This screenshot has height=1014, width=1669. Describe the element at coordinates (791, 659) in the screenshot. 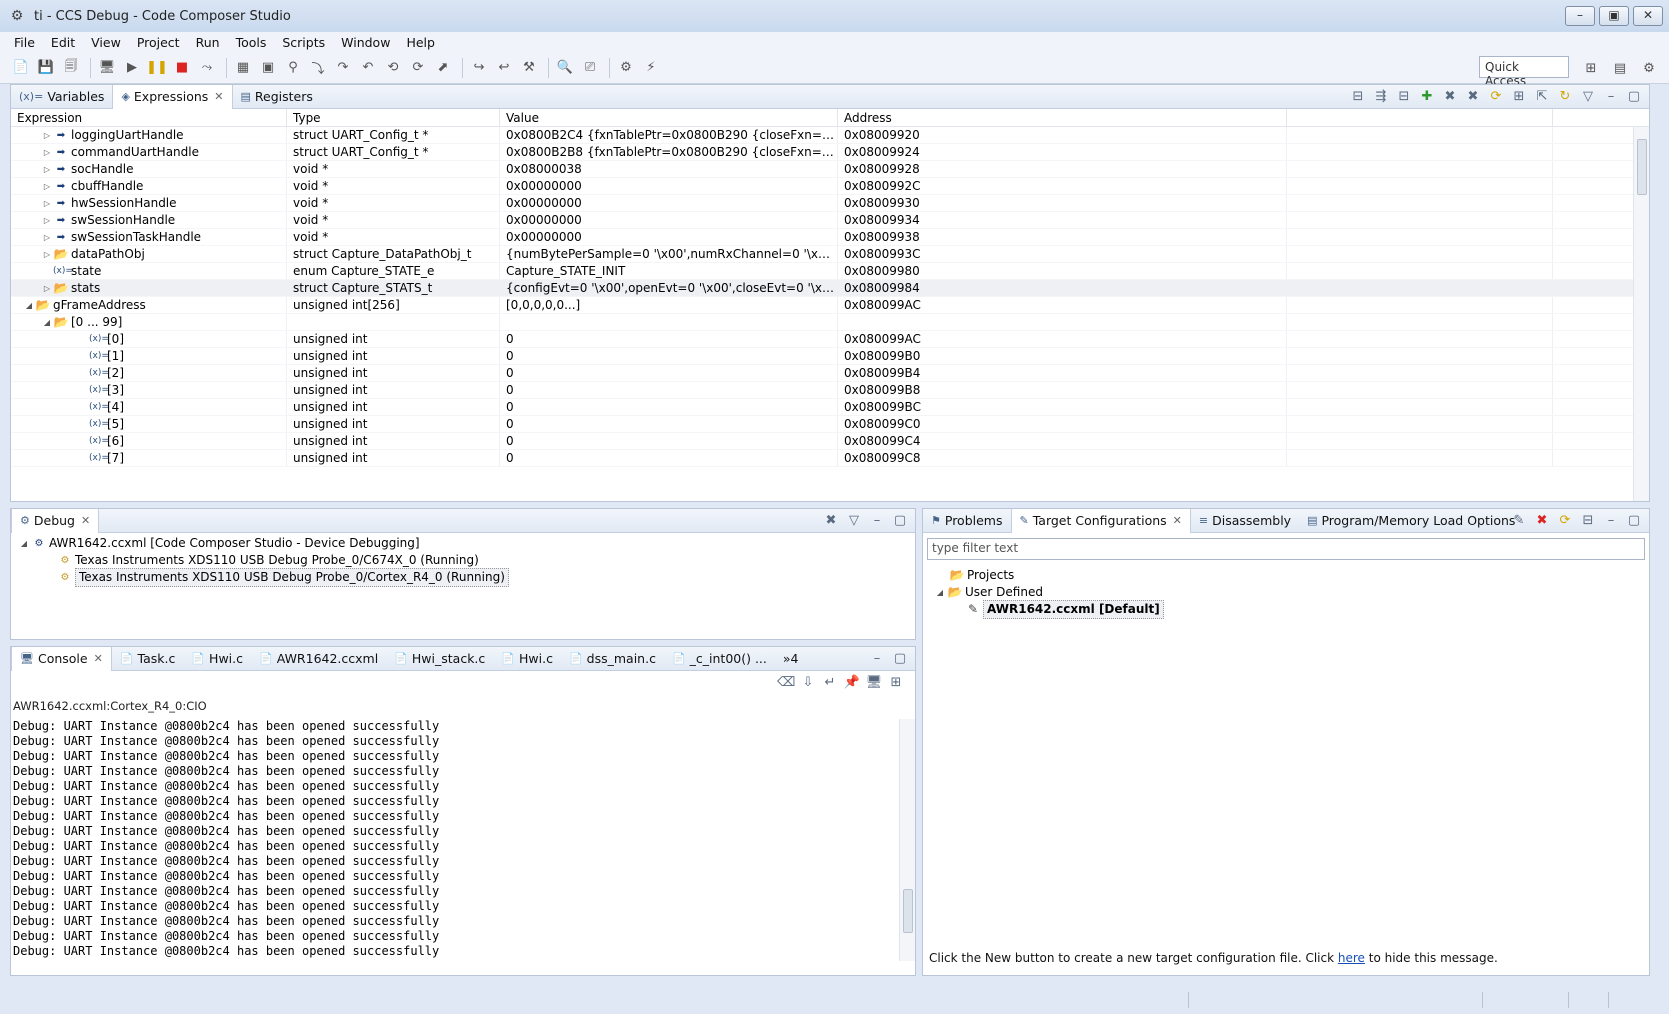

I see `tab--4: »4` at that location.